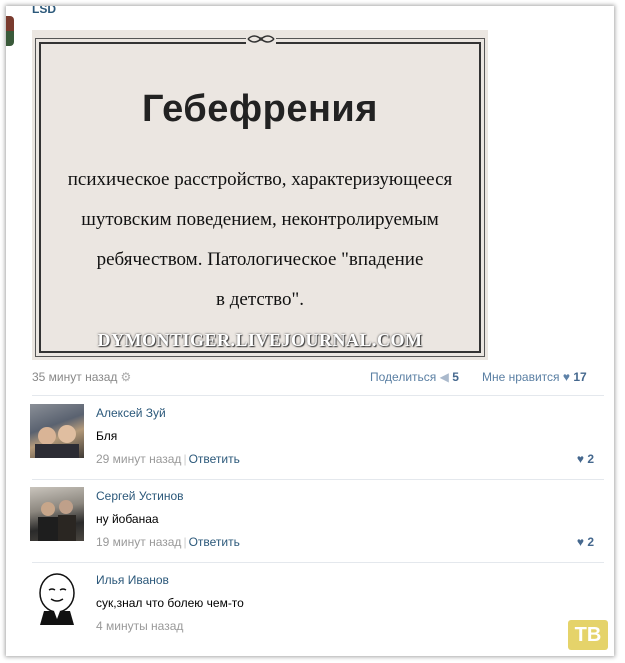  I want to click on post-time: 35 минут назад, so click(74, 377).